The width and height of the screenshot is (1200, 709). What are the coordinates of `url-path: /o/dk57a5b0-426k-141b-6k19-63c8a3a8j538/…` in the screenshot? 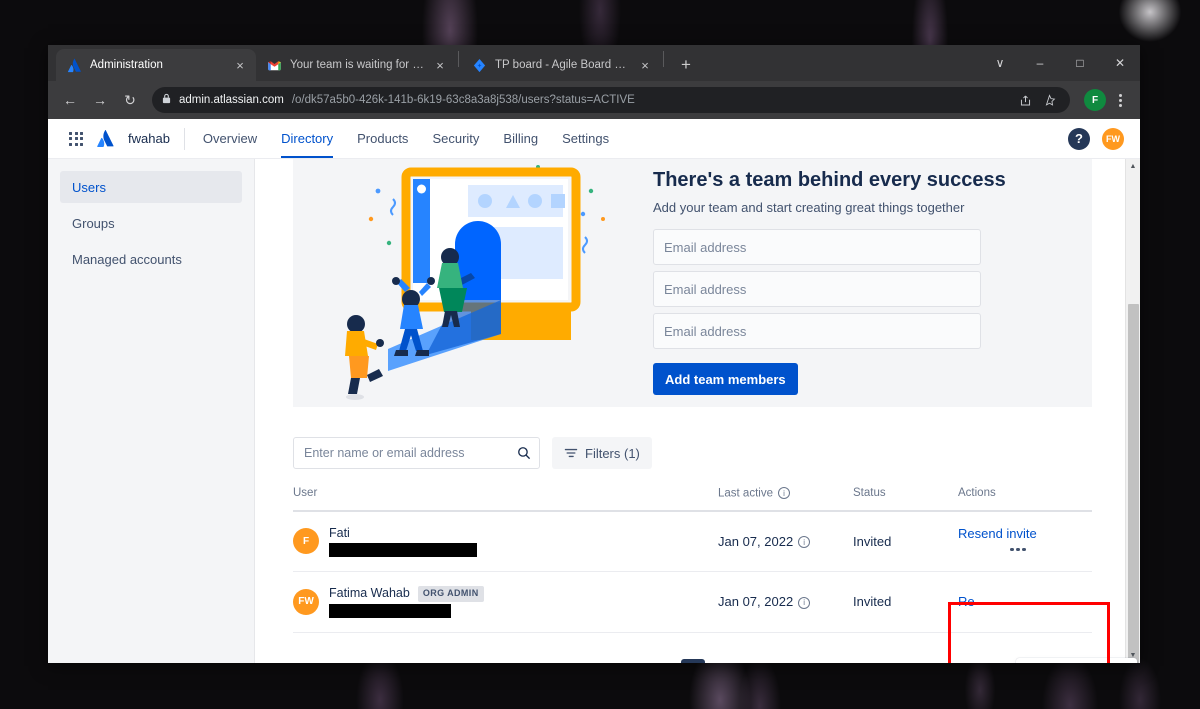 It's located at (463, 100).